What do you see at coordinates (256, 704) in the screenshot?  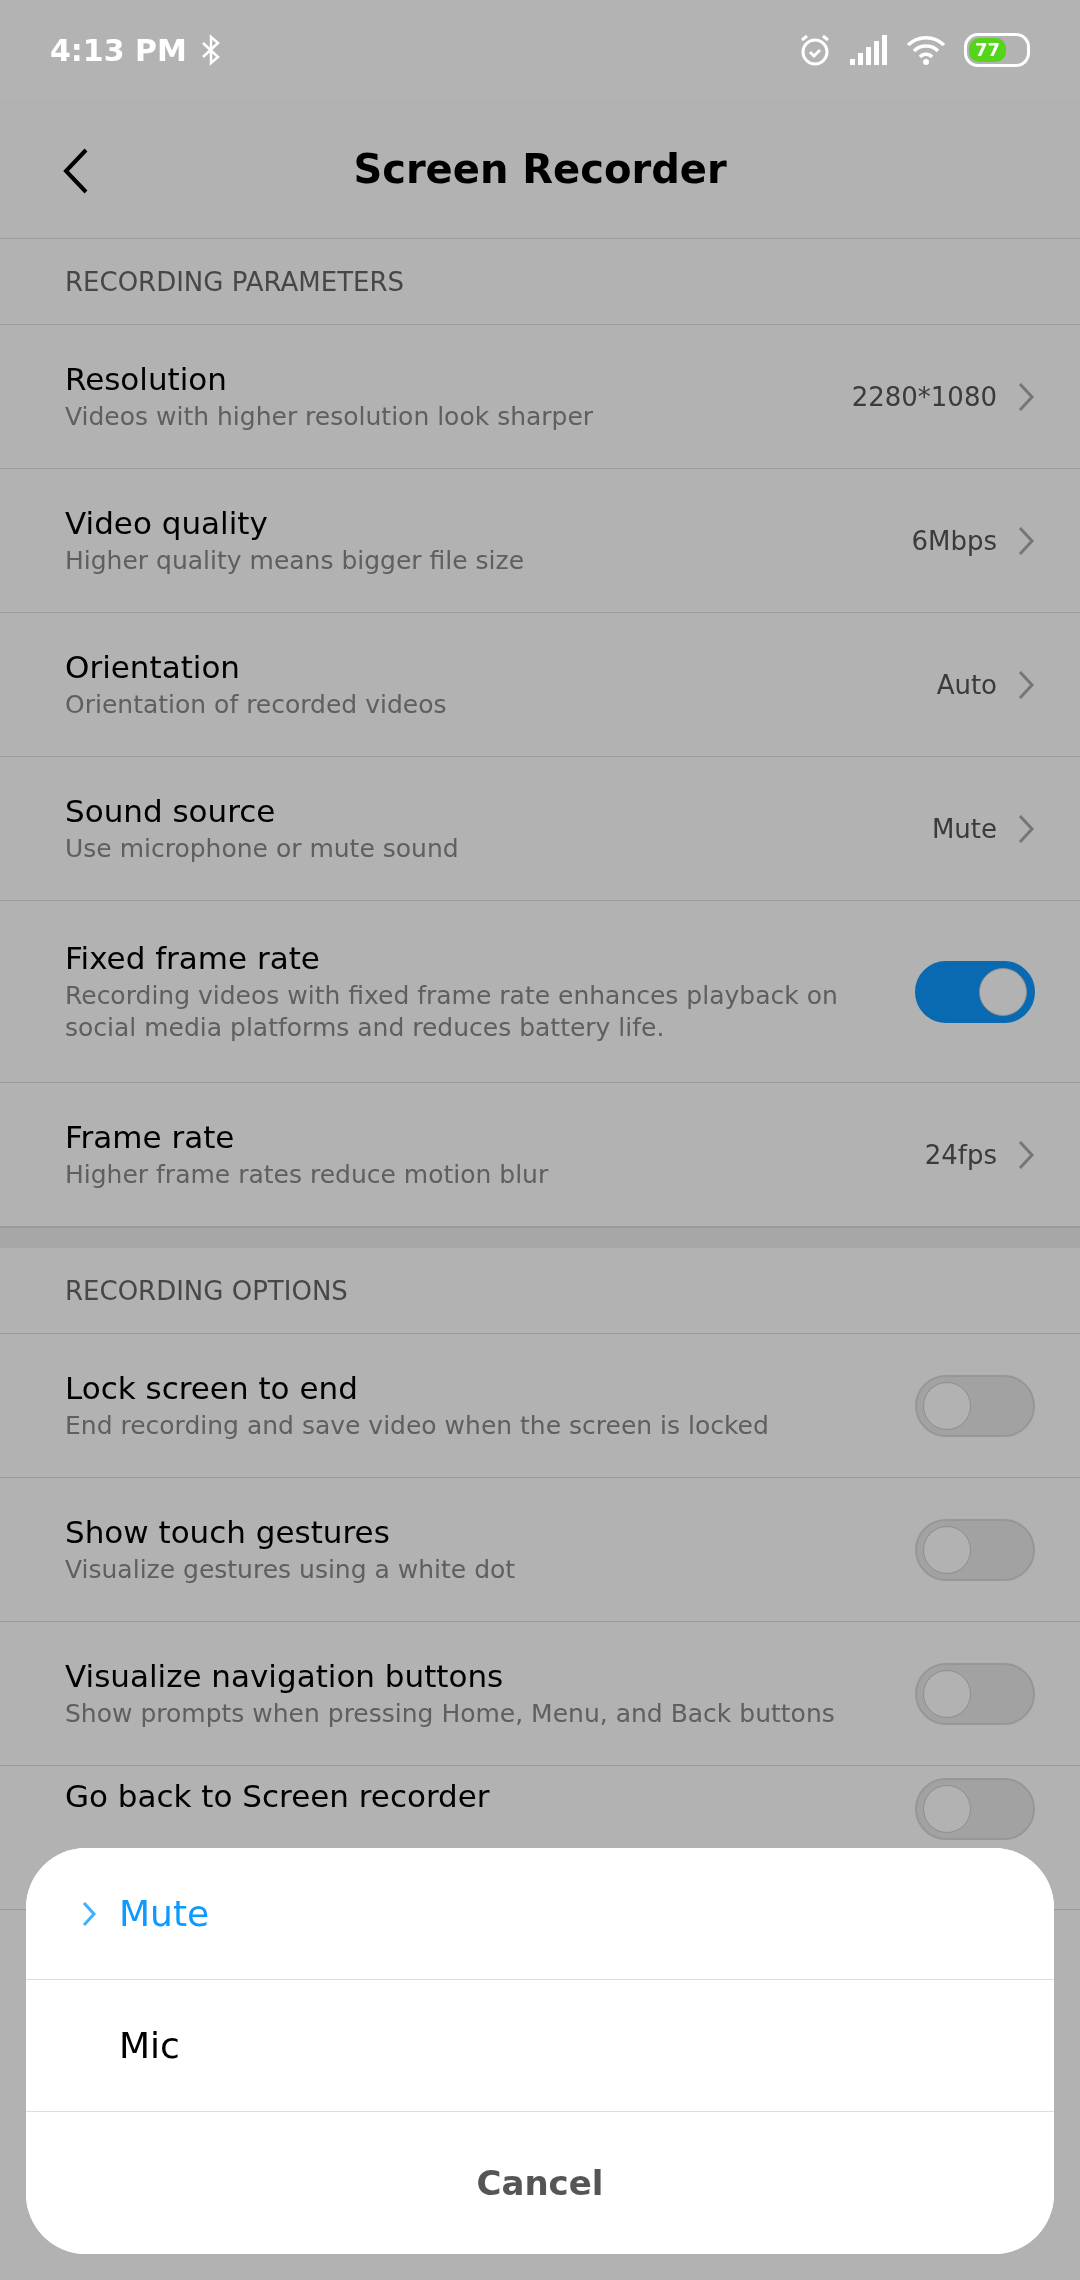 I see `setting-description: Orientation of recorded videos` at bounding box center [256, 704].